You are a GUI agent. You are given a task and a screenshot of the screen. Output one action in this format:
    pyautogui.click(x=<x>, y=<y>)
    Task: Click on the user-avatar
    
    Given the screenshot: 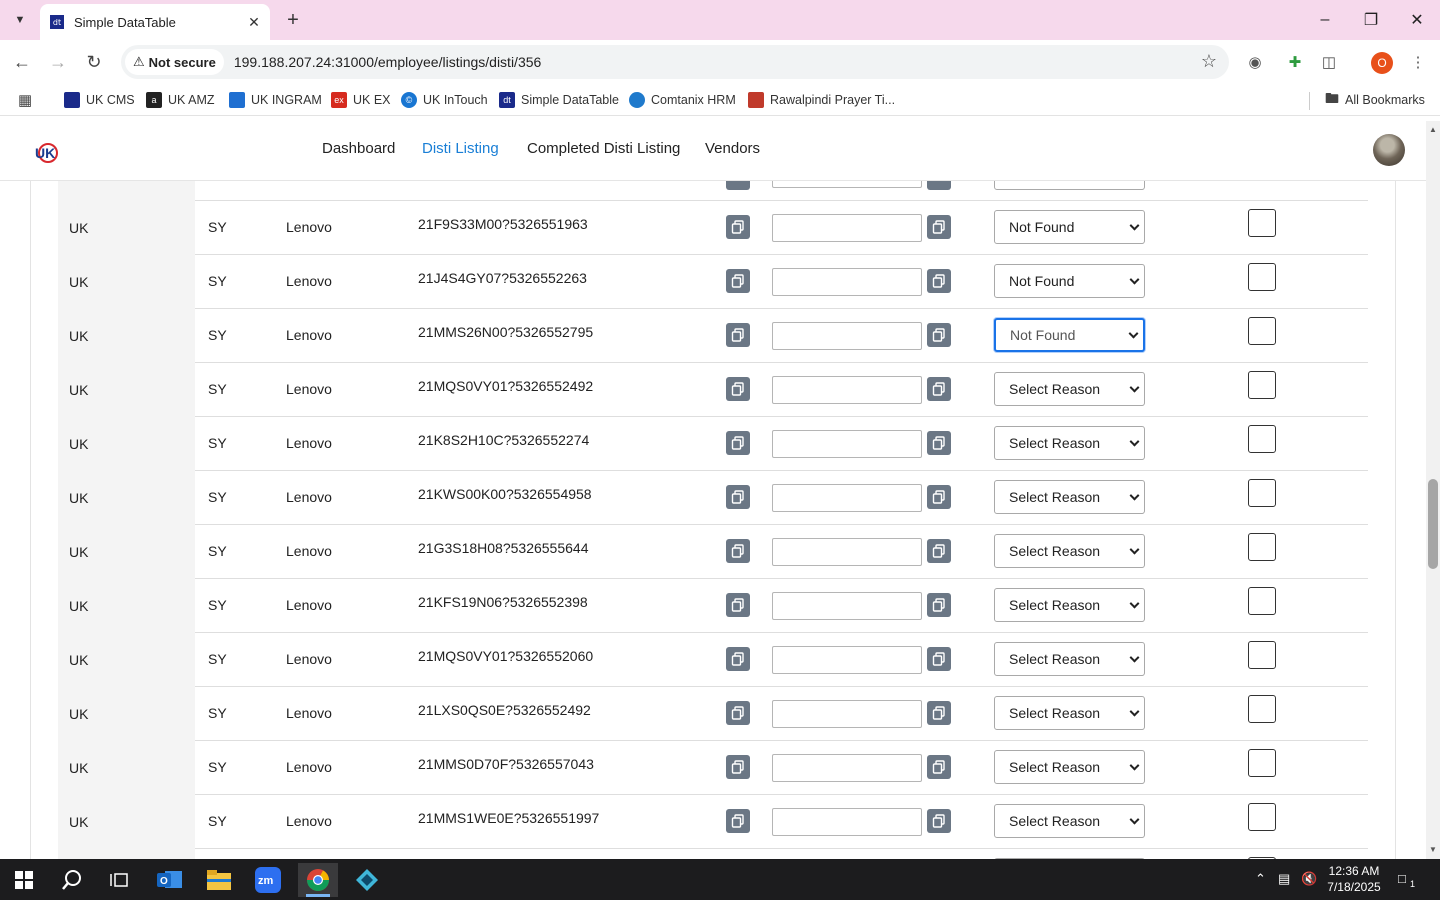 What is the action you would take?
    pyautogui.click(x=1389, y=150)
    